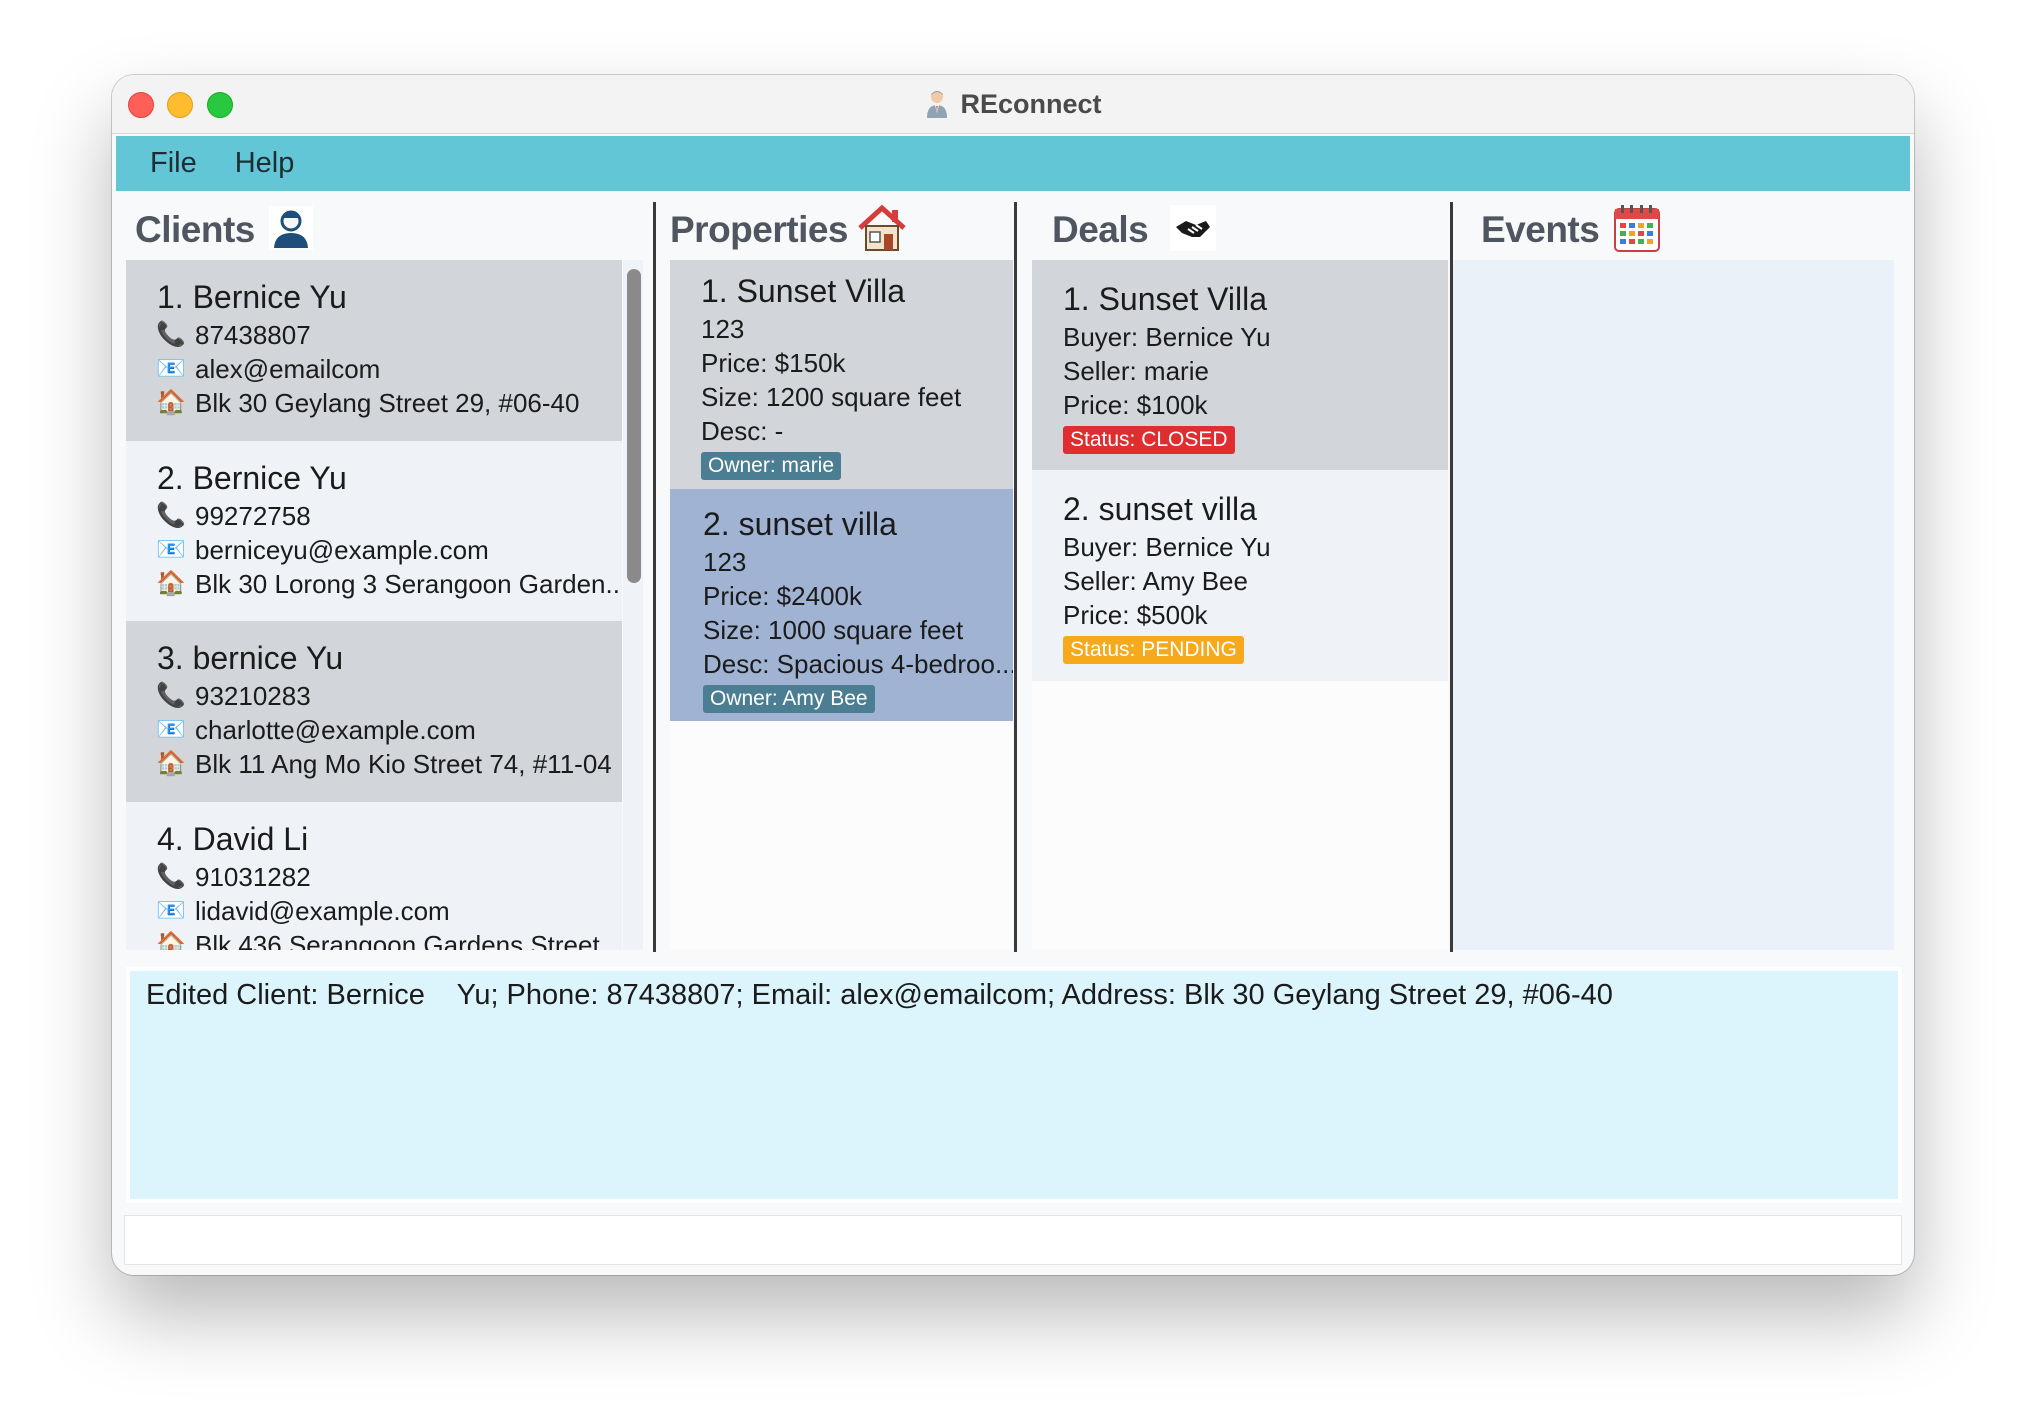 Image resolution: width=2024 pixels, height=1424 pixels. What do you see at coordinates (833, 630) in the screenshot?
I see `property-size: Size: 1000 square feet` at bounding box center [833, 630].